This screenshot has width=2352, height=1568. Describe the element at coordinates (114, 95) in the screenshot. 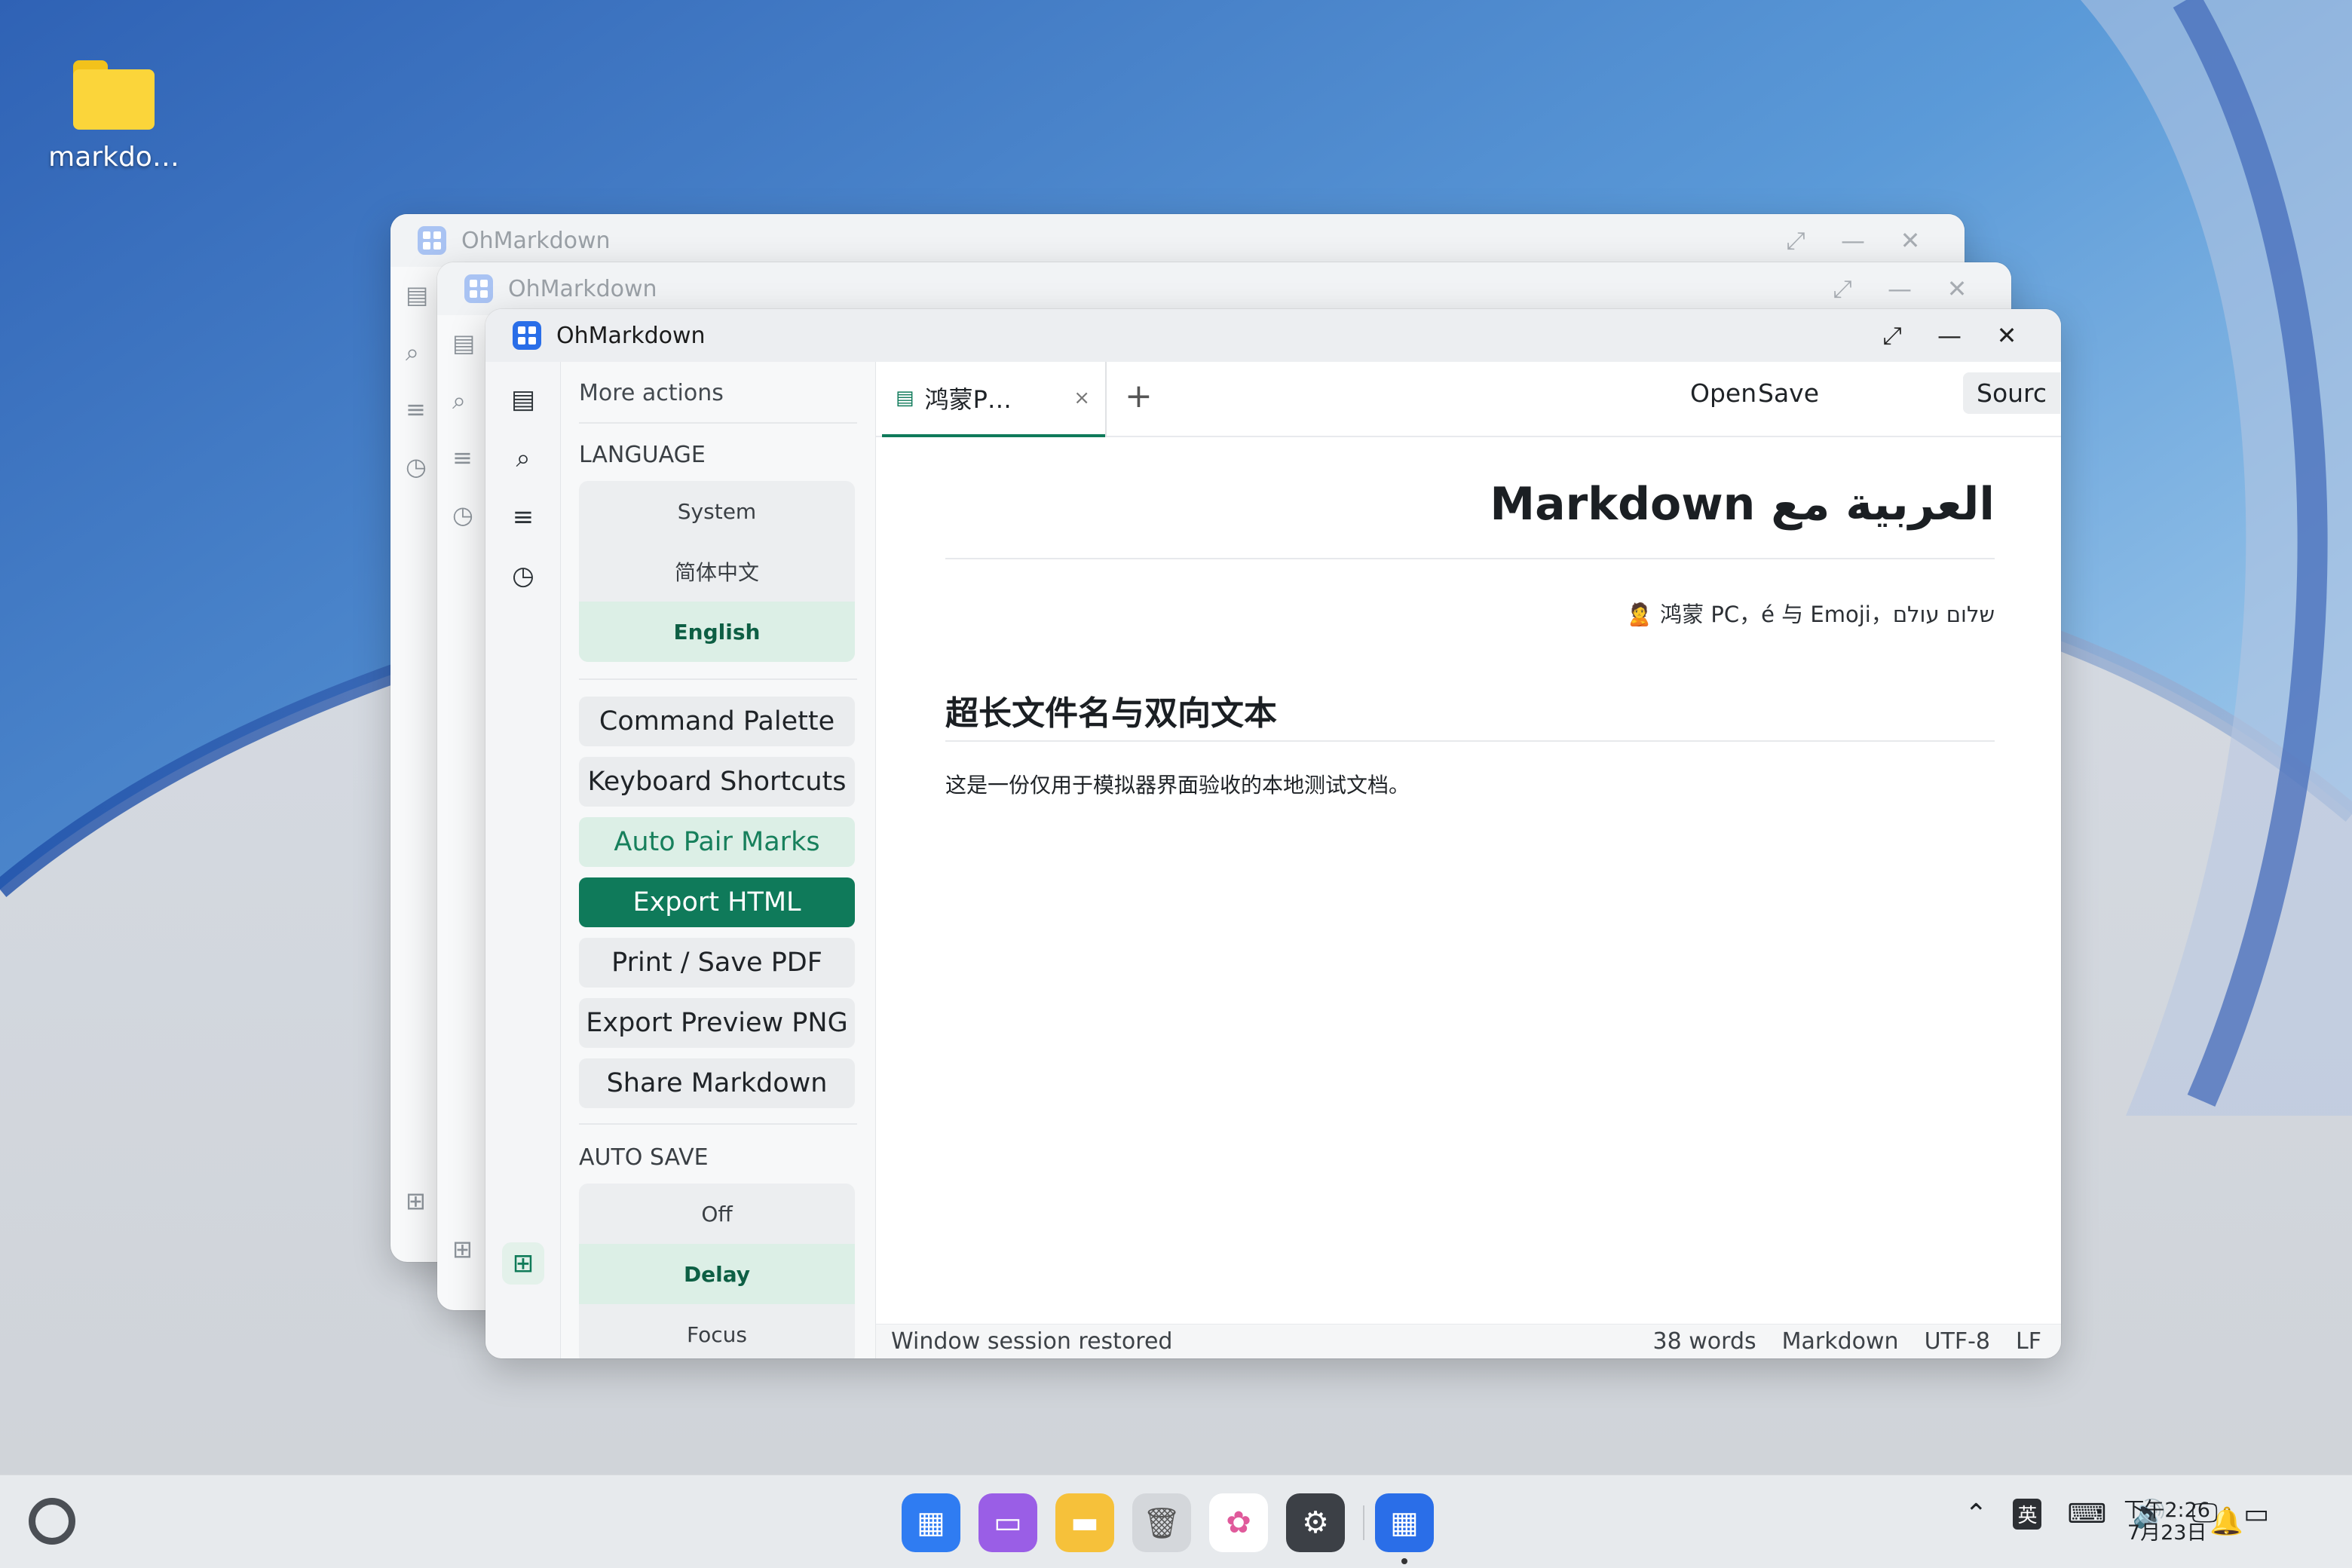

I see `folder-icon` at that location.